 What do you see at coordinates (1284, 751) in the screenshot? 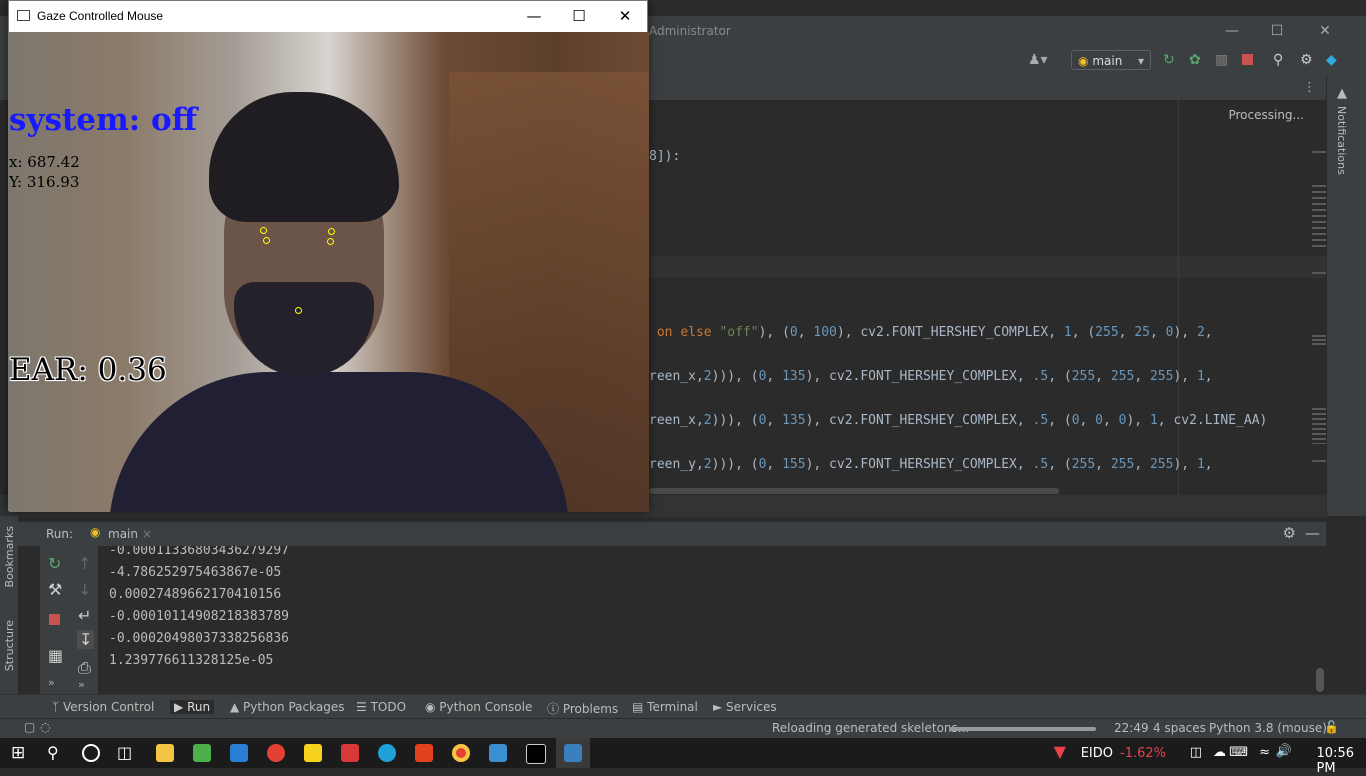
I see `volume-icon: 🔊` at bounding box center [1284, 751].